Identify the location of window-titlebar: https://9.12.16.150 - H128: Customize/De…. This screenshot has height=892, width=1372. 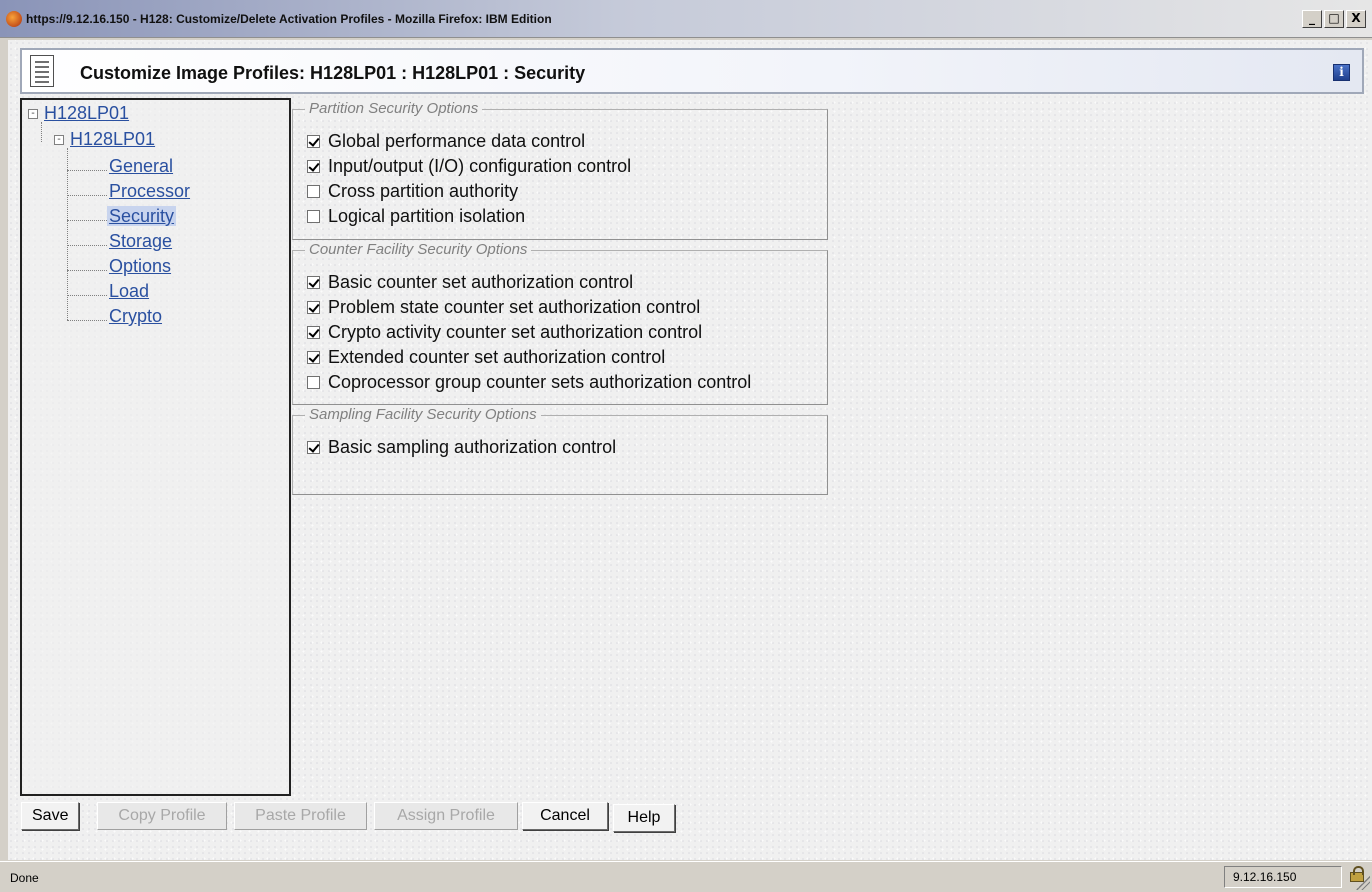
(686, 19).